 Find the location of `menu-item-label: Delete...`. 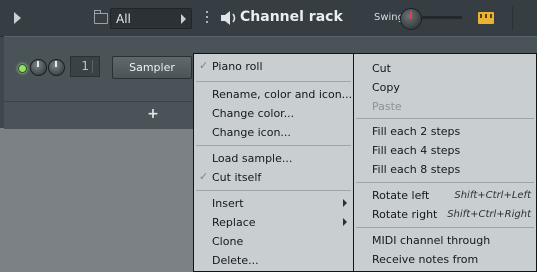

menu-item-label: Delete... is located at coordinates (235, 260).